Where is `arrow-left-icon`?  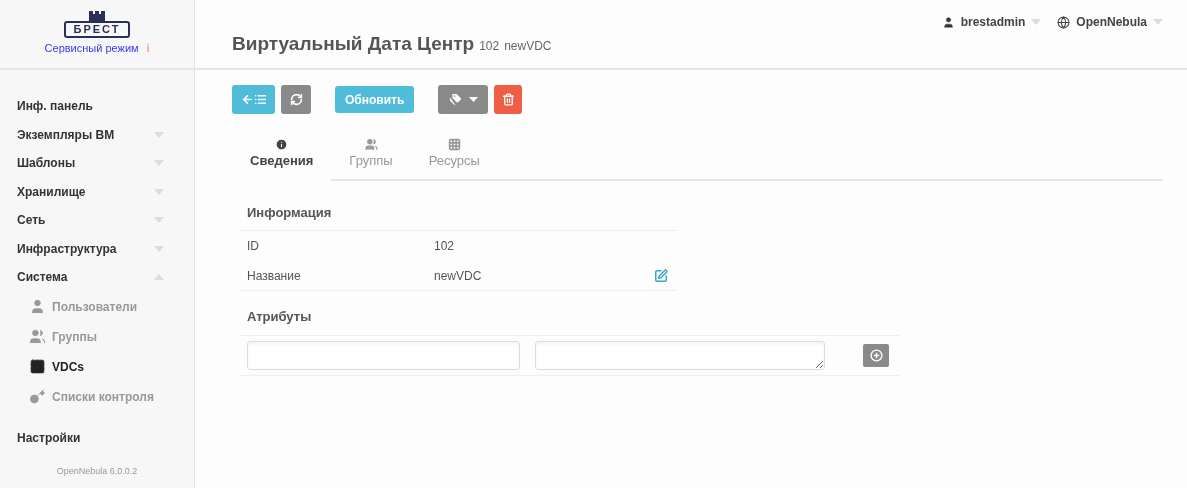
arrow-left-icon is located at coordinates (247, 99).